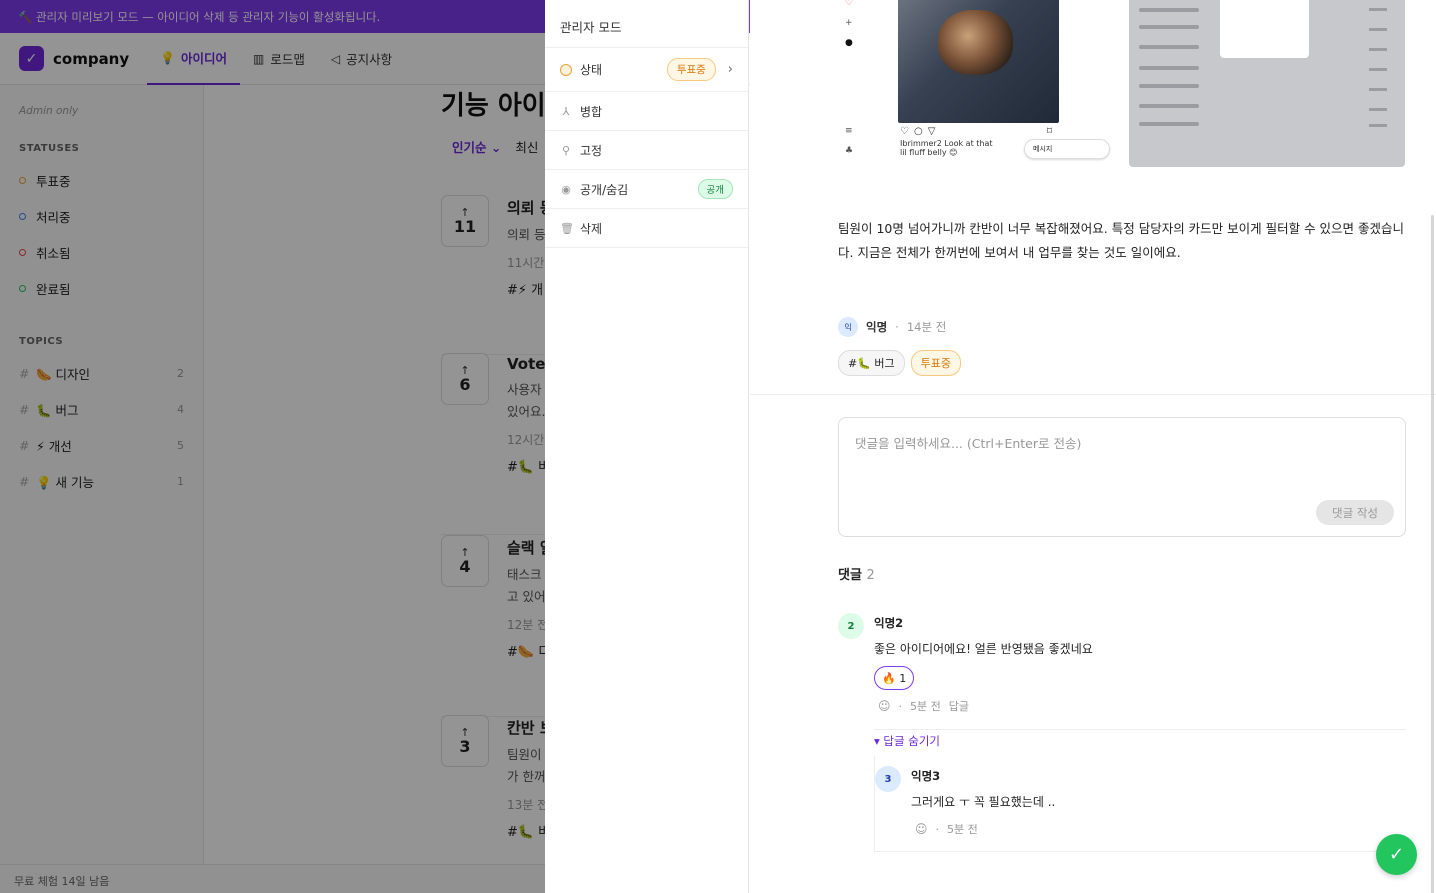  I want to click on attached-image-screenshot, so click(1267, 83).